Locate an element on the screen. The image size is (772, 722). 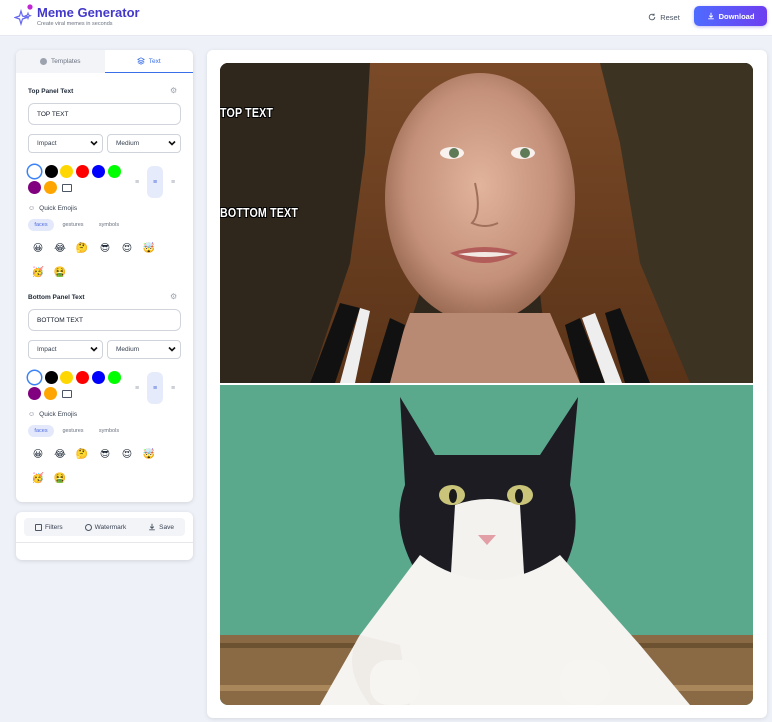
download-label: Download is located at coordinates (736, 16).